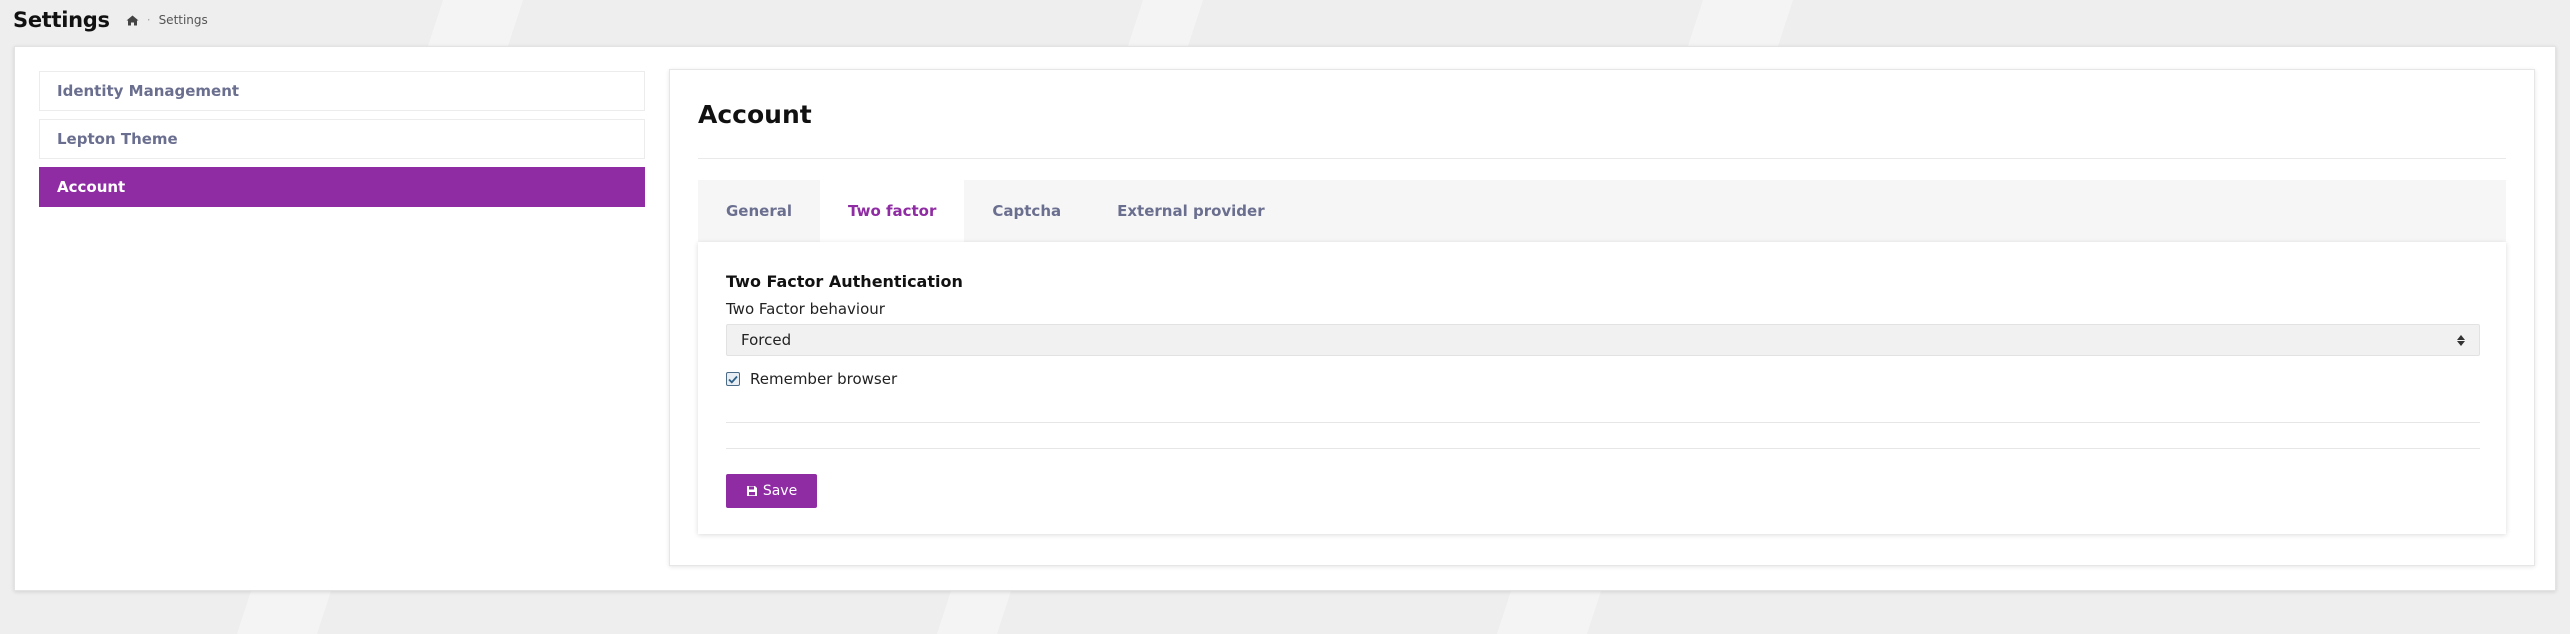 The width and height of the screenshot is (2570, 634). Describe the element at coordinates (759, 211) in the screenshot. I see `tab-general: General` at that location.